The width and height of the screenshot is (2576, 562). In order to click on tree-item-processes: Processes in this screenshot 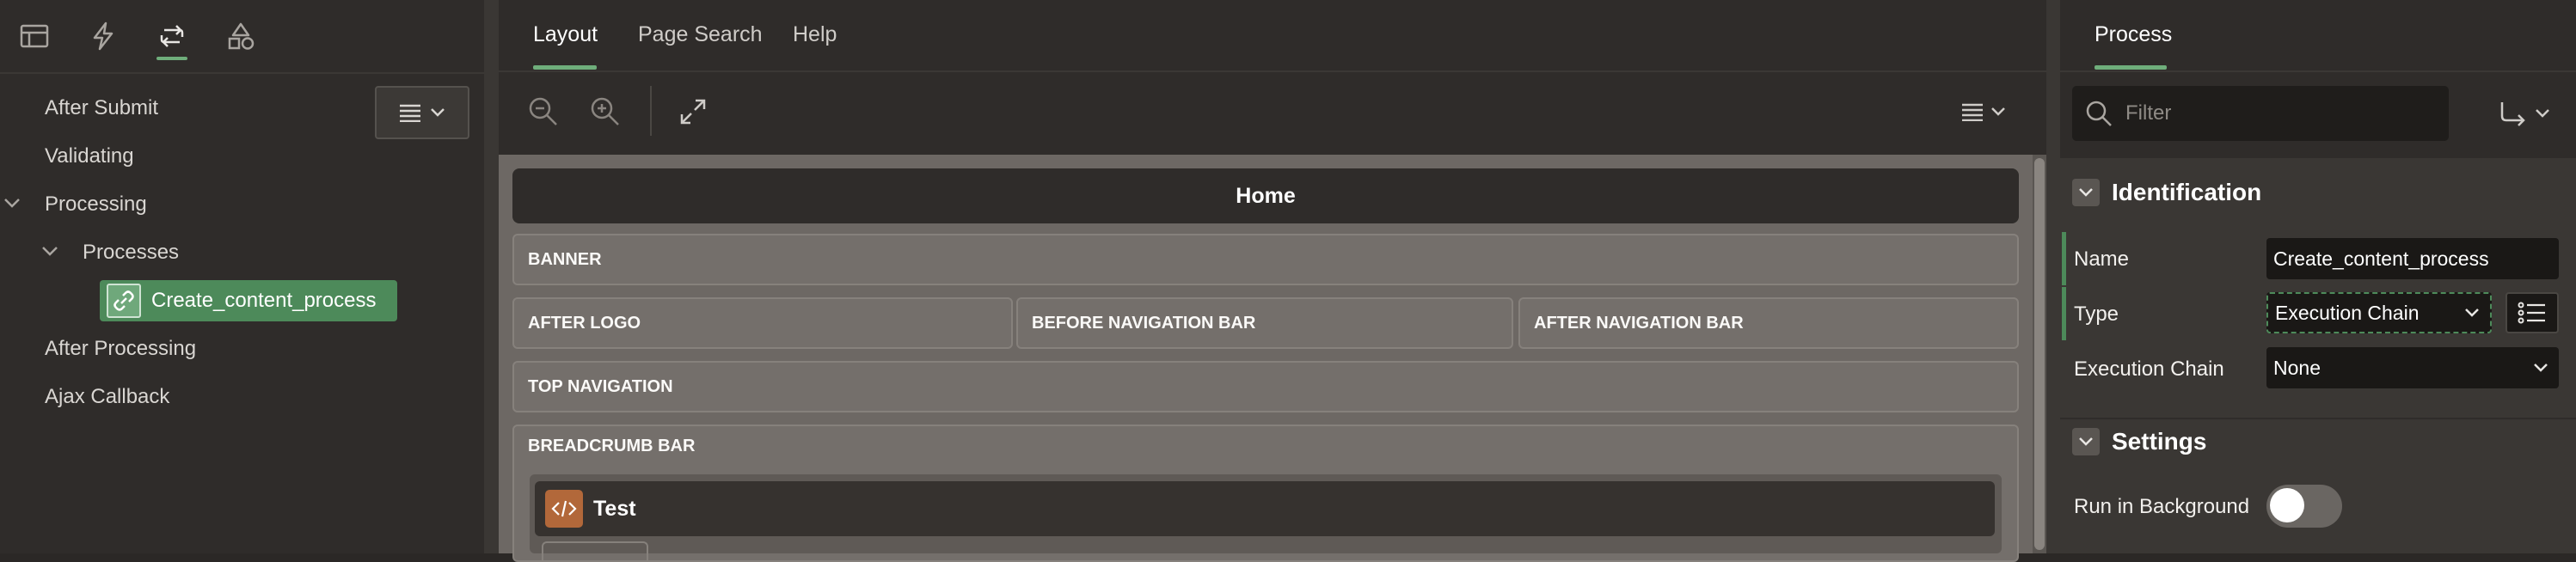, I will do `click(131, 253)`.